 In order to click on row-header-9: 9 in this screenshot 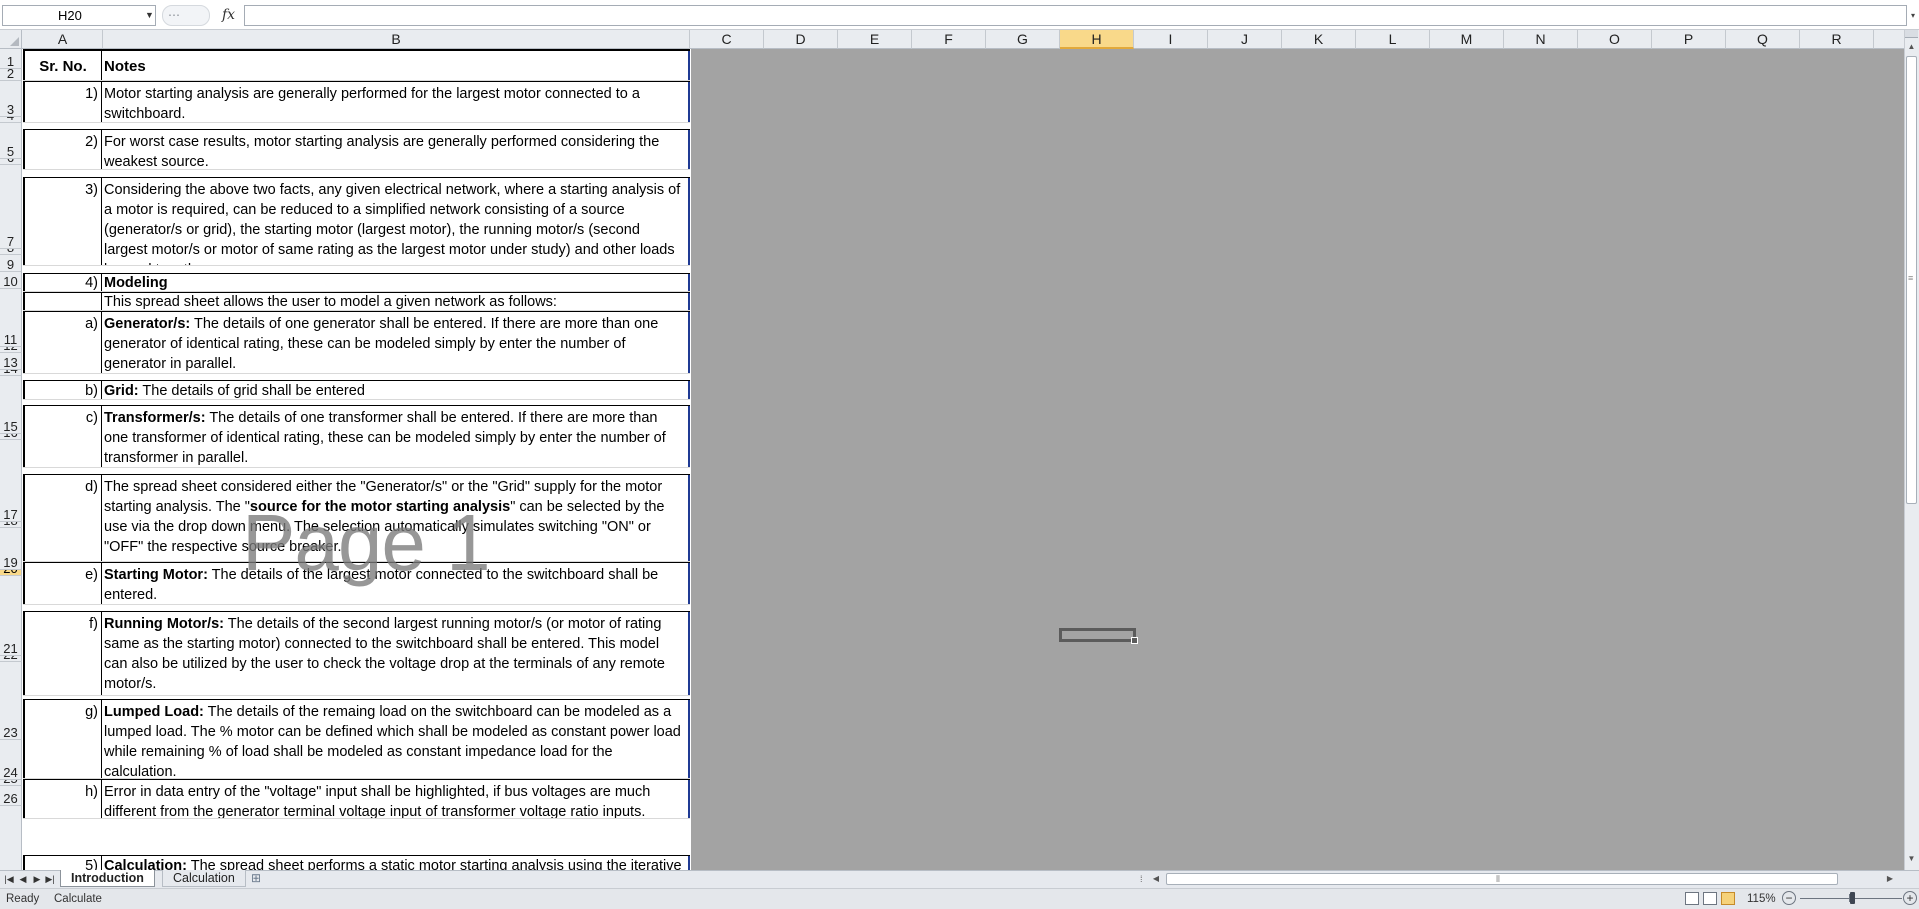, I will do `click(11, 263)`.